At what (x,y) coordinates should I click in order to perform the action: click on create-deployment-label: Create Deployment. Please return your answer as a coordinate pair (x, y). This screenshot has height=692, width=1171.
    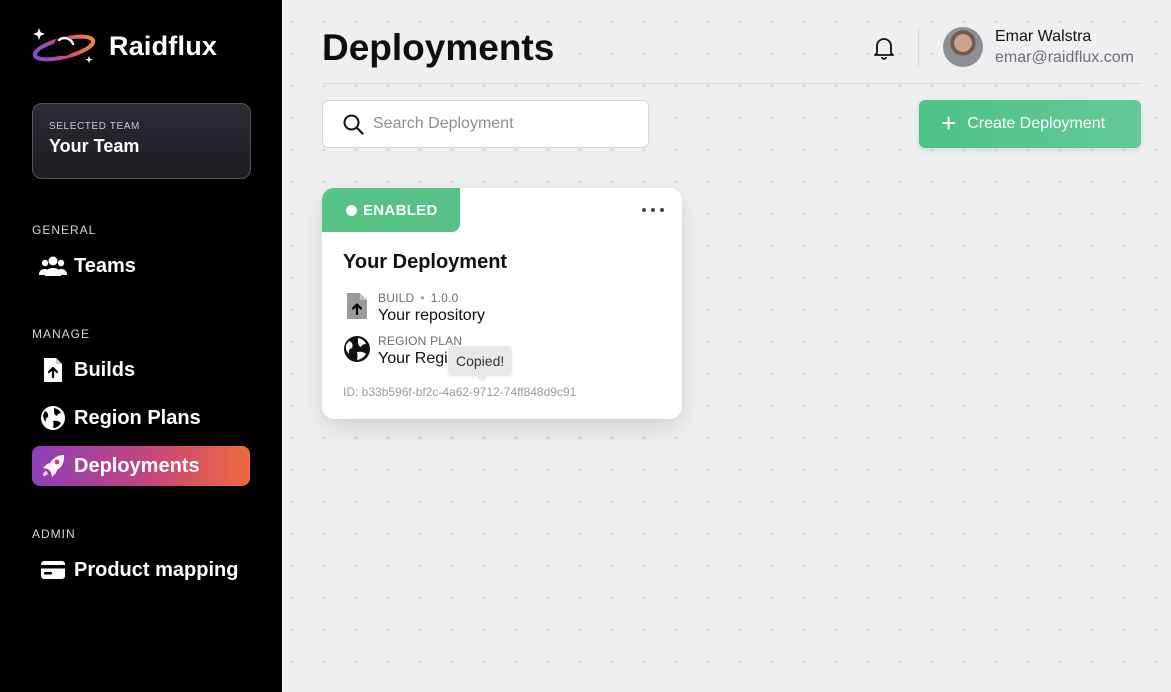
    Looking at the image, I should click on (1036, 123).